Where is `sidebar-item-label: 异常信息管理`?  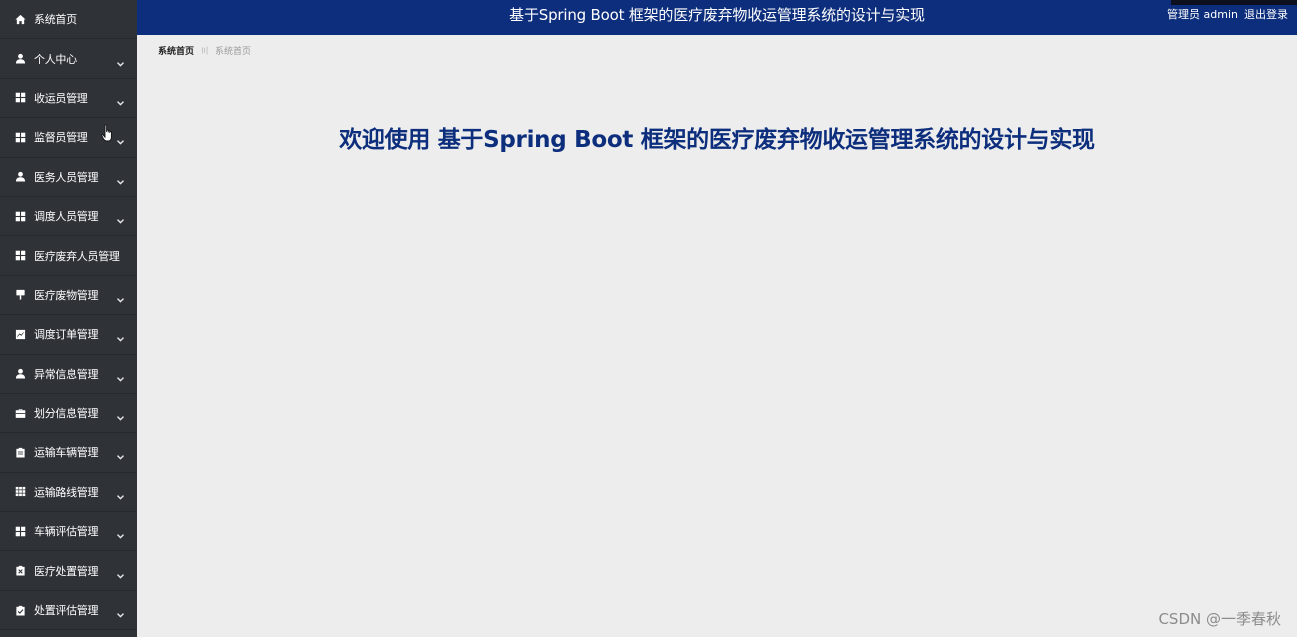
sidebar-item-label: 异常信息管理 is located at coordinates (66, 374).